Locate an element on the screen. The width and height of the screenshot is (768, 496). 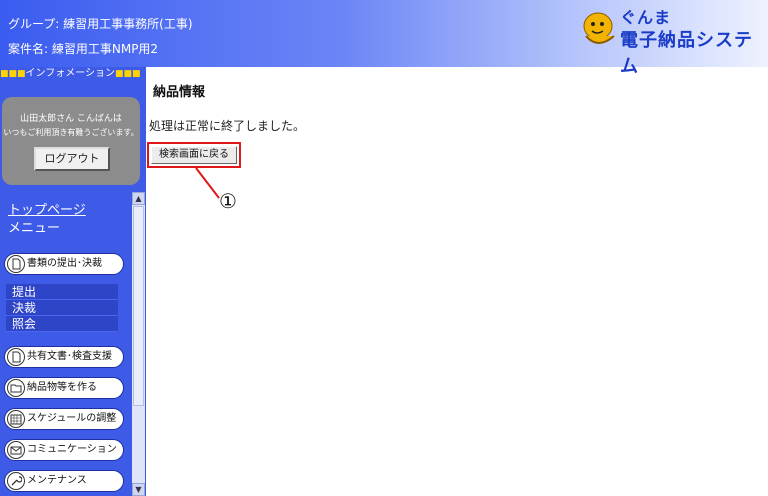
callout-number: ① is located at coordinates (228, 201).